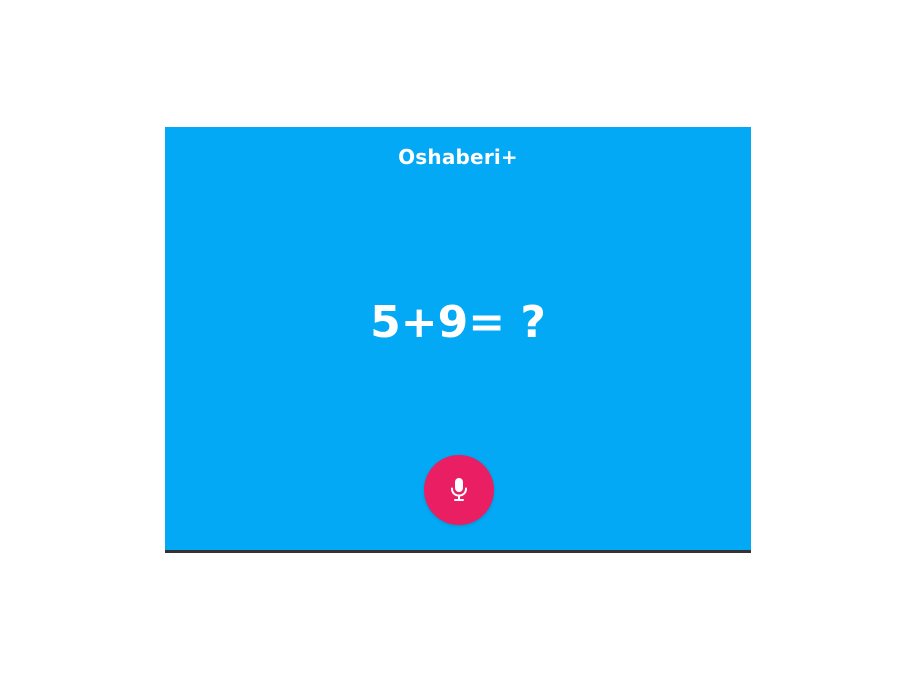 The image size is (920, 680). I want to click on microphone-icon, so click(459, 489).